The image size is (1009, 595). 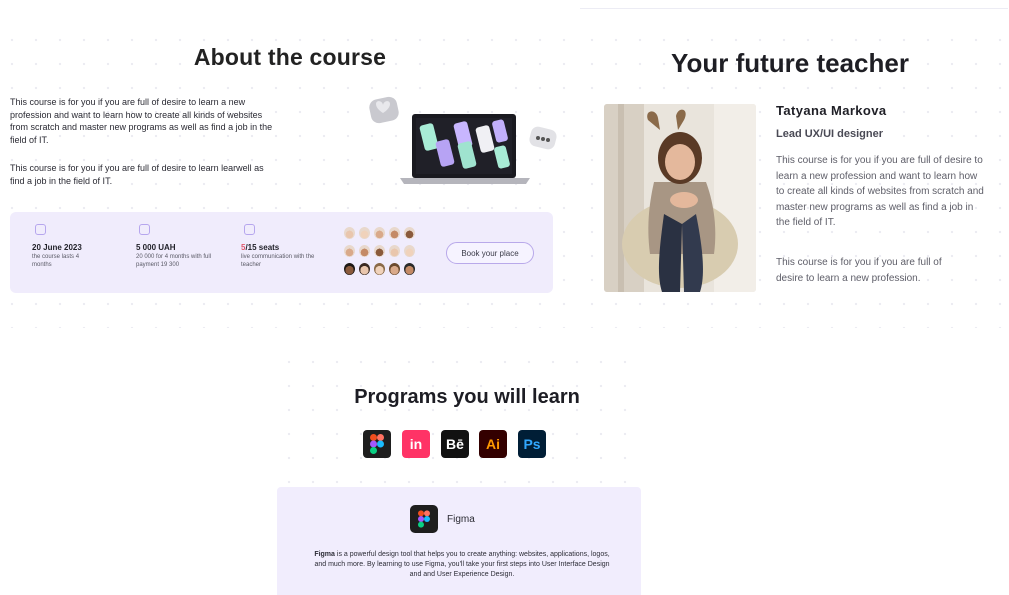 I want to click on teacher-role: Lead UX/UI designer, so click(x=829, y=134).